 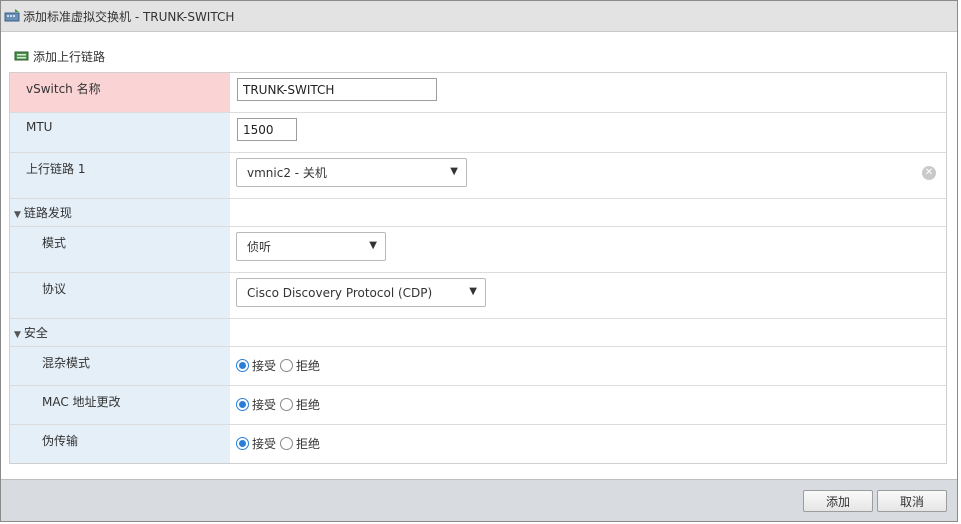 What do you see at coordinates (69, 56) in the screenshot?
I see `add-uplink-label: 添加上行链路` at bounding box center [69, 56].